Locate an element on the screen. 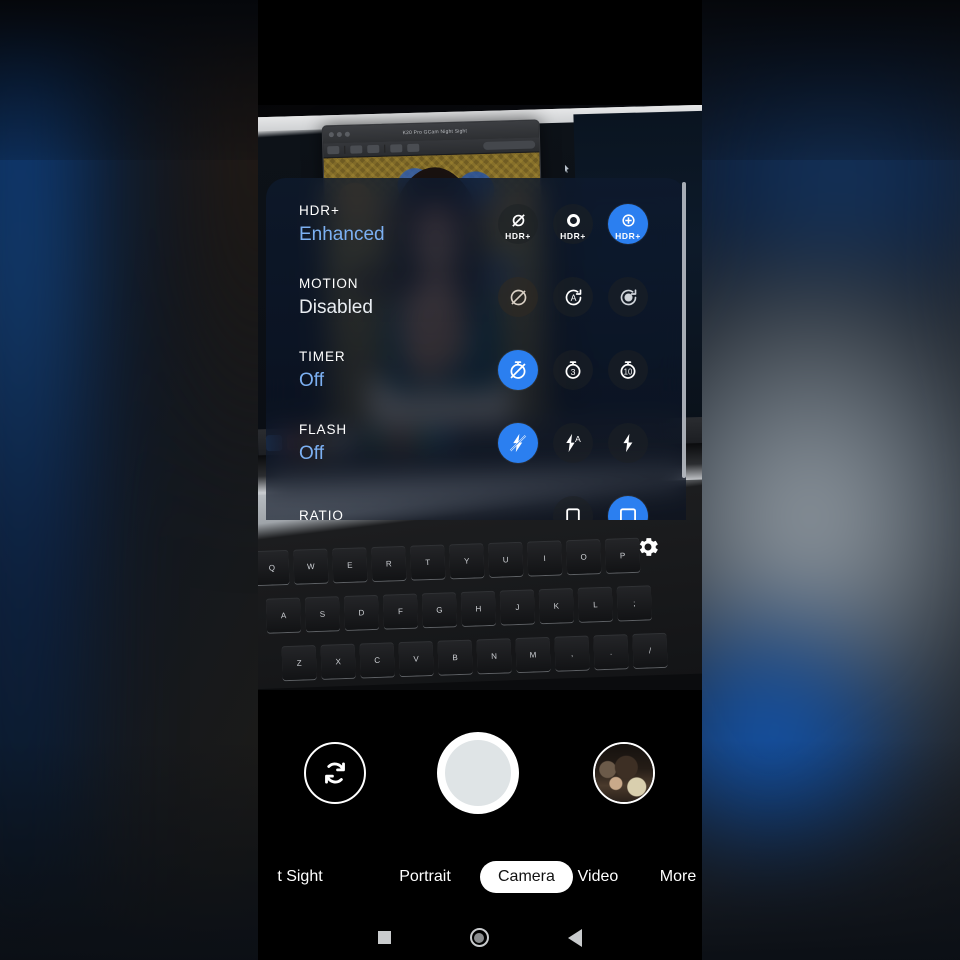  timer-3s-icon: 3 is located at coordinates (573, 370).